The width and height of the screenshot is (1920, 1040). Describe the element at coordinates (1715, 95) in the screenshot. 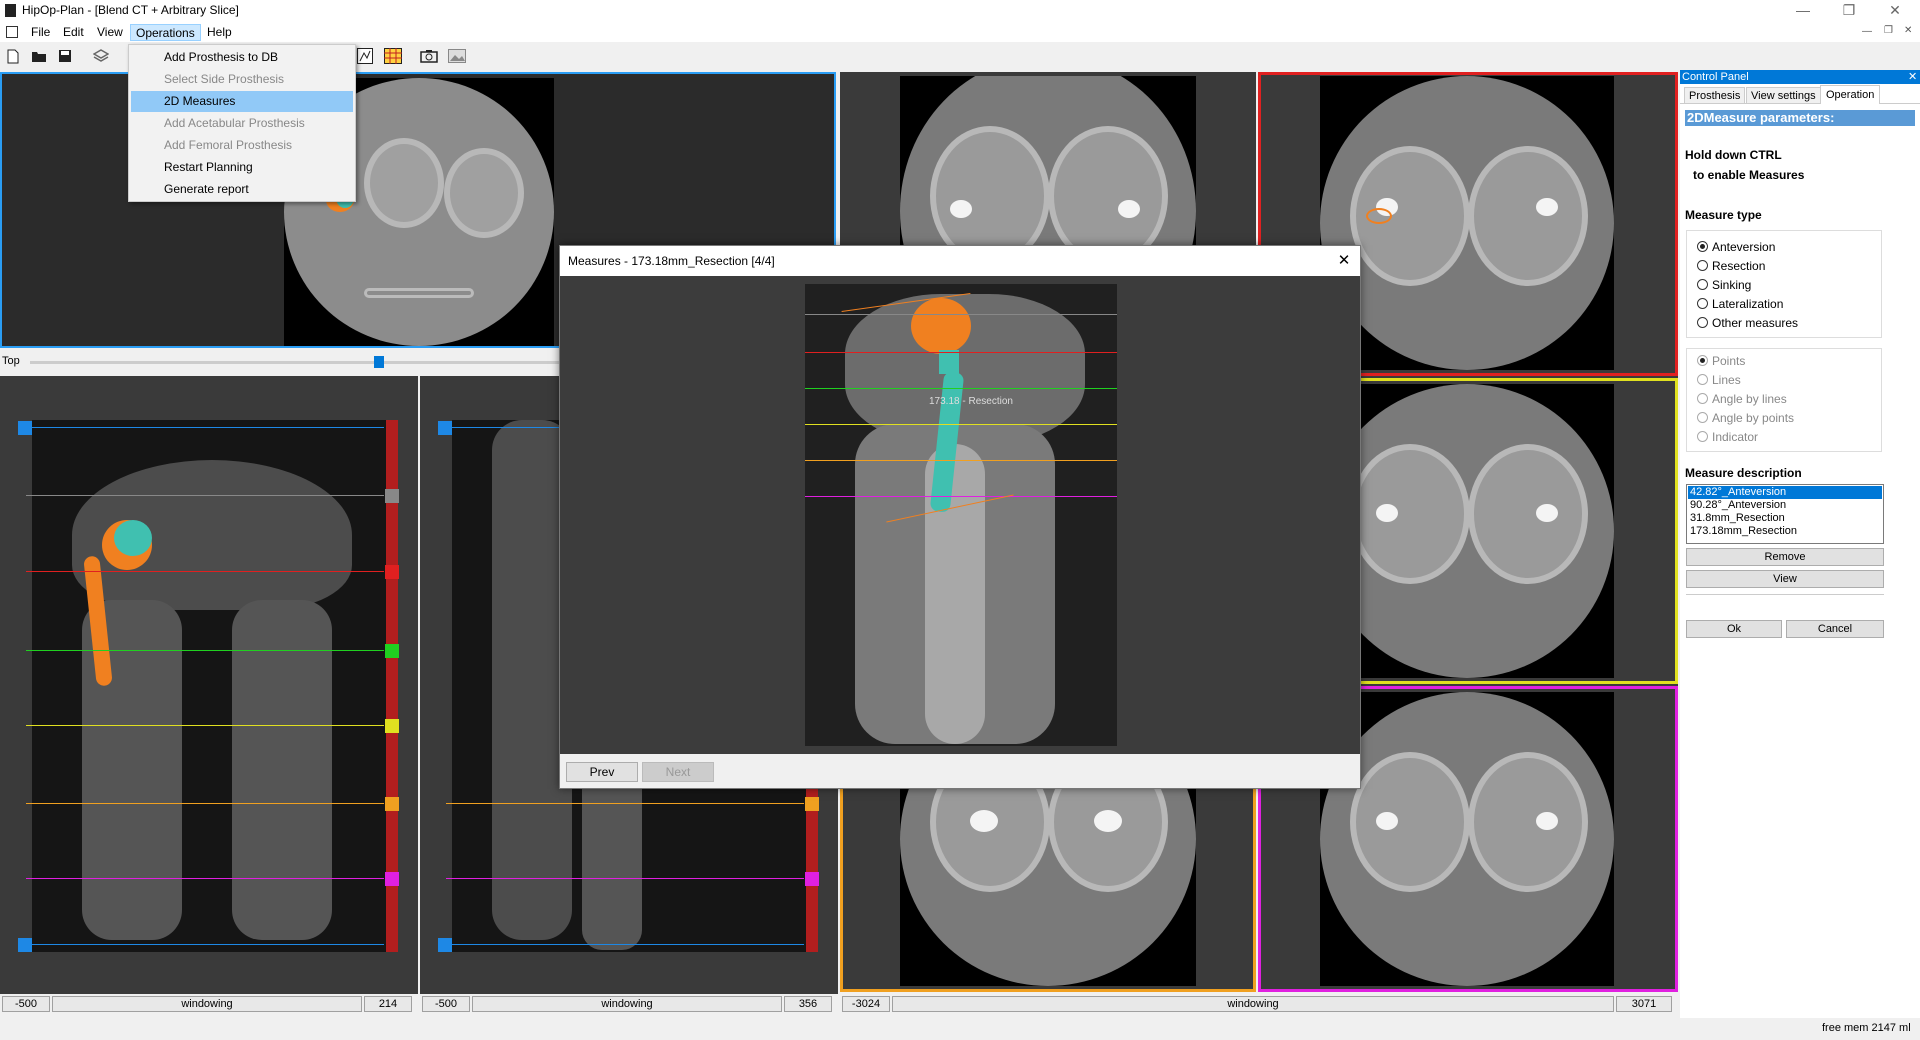

I see `tab-prosthesis: Prosthesis` at that location.